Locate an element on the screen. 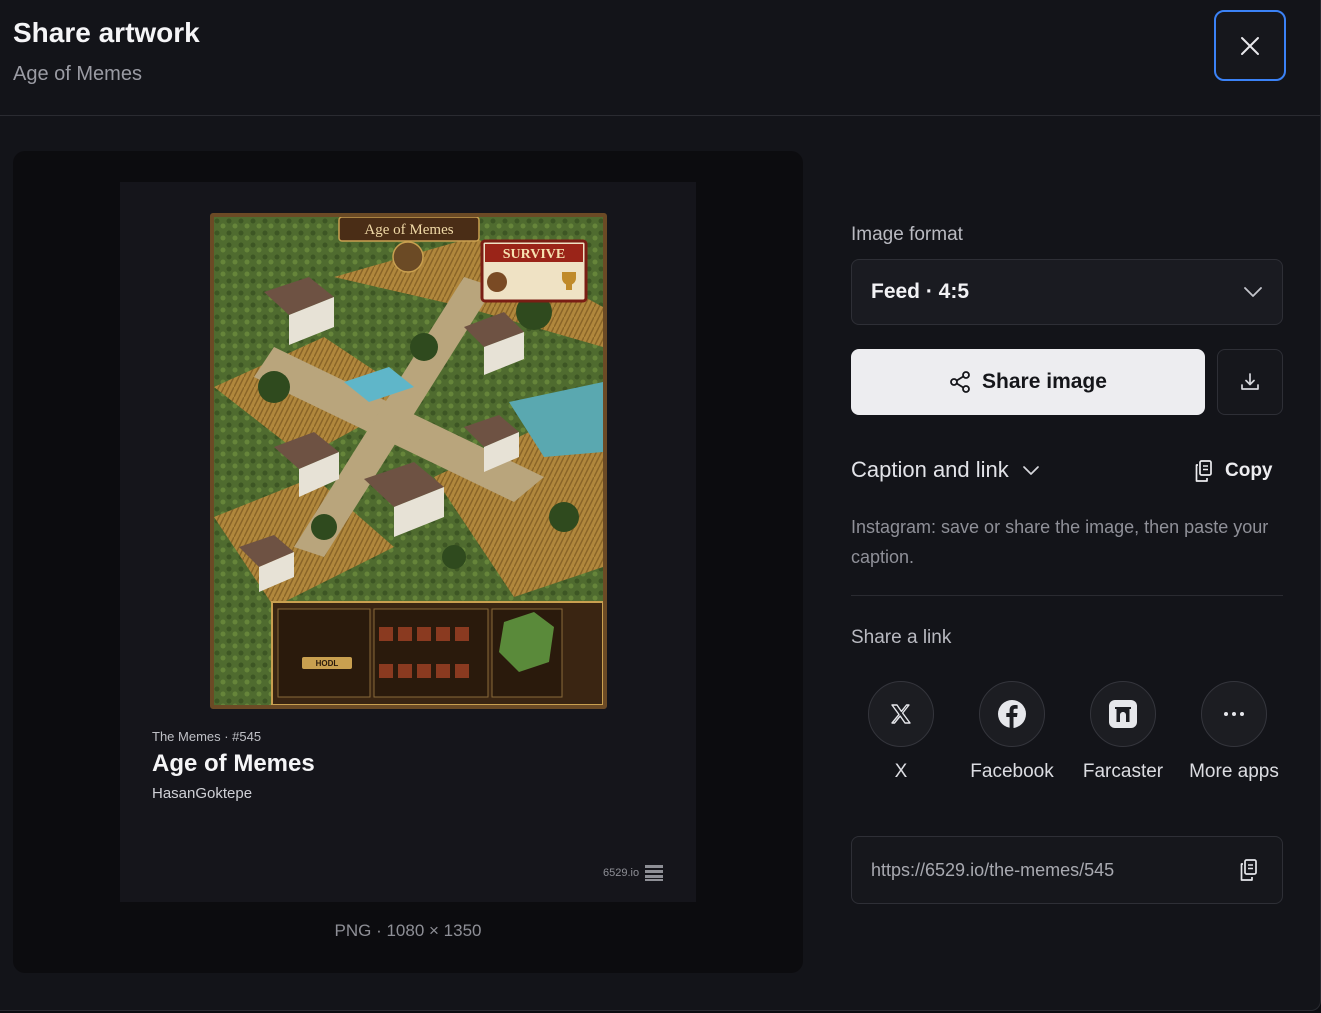 The height and width of the screenshot is (1013, 1321). file-info: PNG · 1080 × 1350 is located at coordinates (408, 930).